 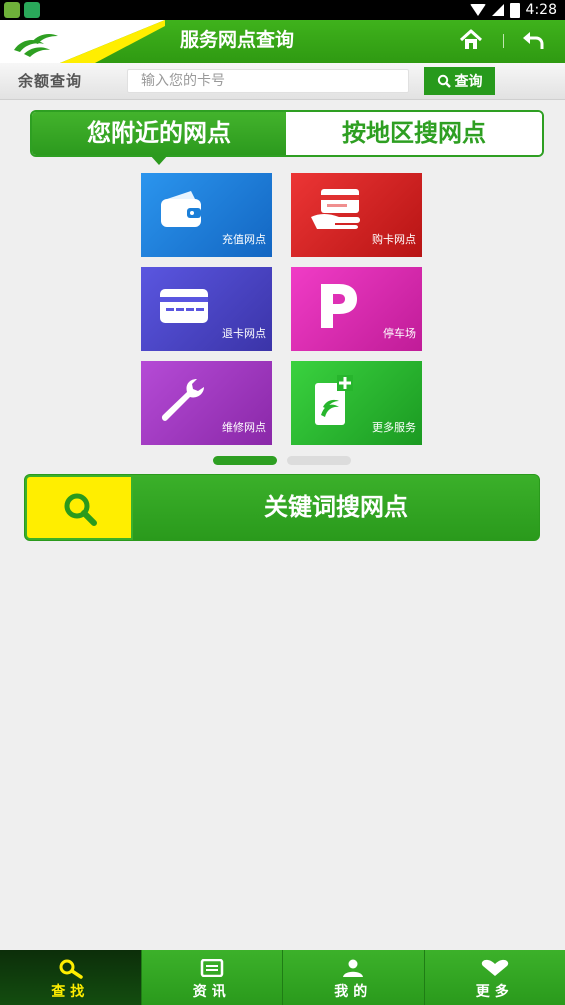 I want to click on card-in-hand-icon, so click(x=335, y=209).